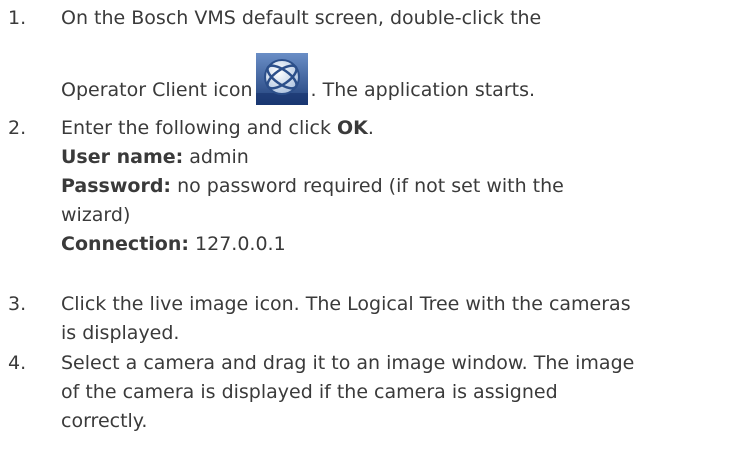  What do you see at coordinates (406, 244) in the screenshot?
I see `connection-entry: Connection: 127.0.0.1` at bounding box center [406, 244].